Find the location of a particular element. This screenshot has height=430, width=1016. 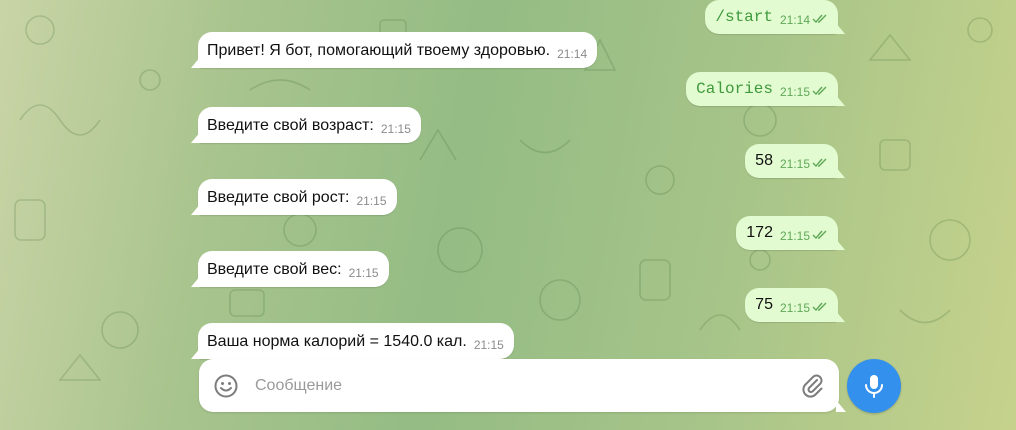

outgoing-message: 172 21:15 is located at coordinates (787, 233).